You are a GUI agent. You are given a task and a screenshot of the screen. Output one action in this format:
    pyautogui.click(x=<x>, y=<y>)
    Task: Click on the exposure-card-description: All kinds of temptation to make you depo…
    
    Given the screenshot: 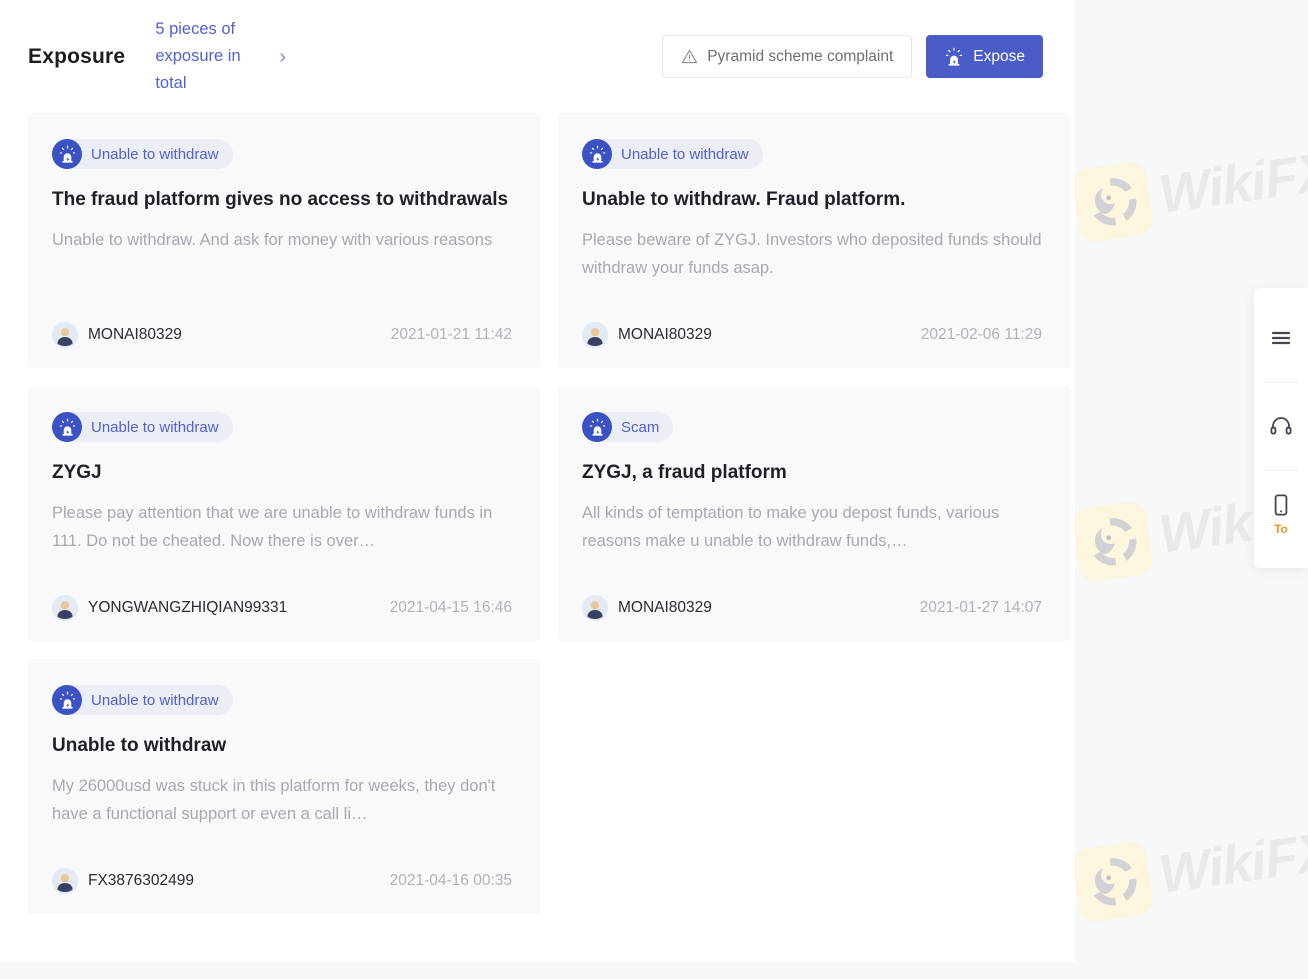 What is the action you would take?
    pyautogui.click(x=791, y=527)
    